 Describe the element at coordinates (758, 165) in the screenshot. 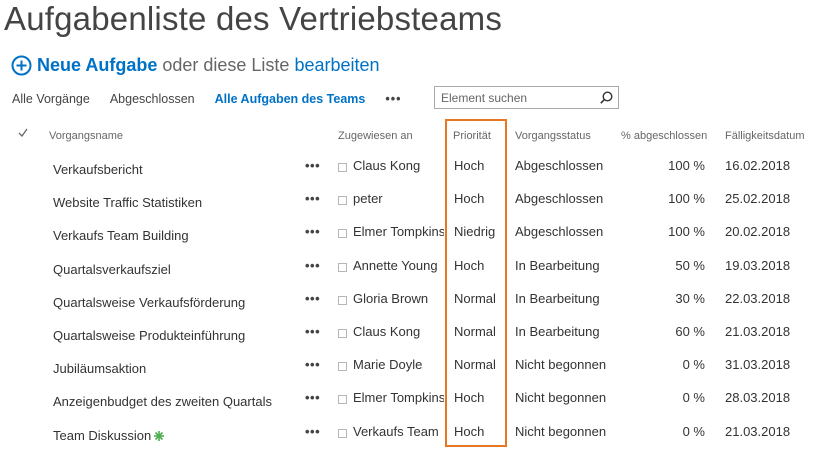

I see `due-date: 16.02.2018` at that location.